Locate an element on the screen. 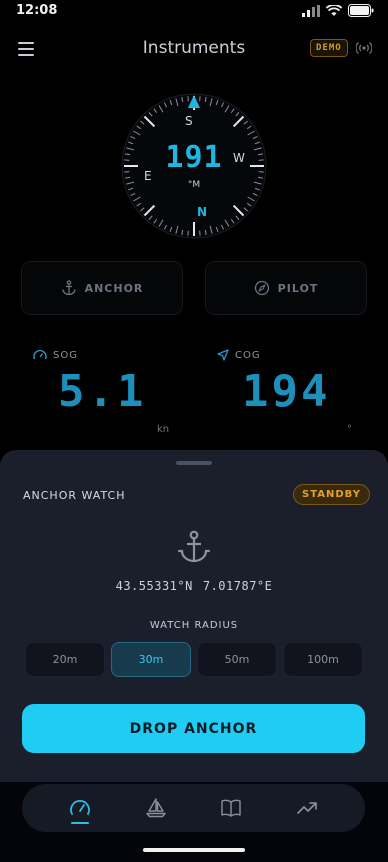 The width and height of the screenshot is (388, 862). trend-icon is located at coordinates (307, 808).